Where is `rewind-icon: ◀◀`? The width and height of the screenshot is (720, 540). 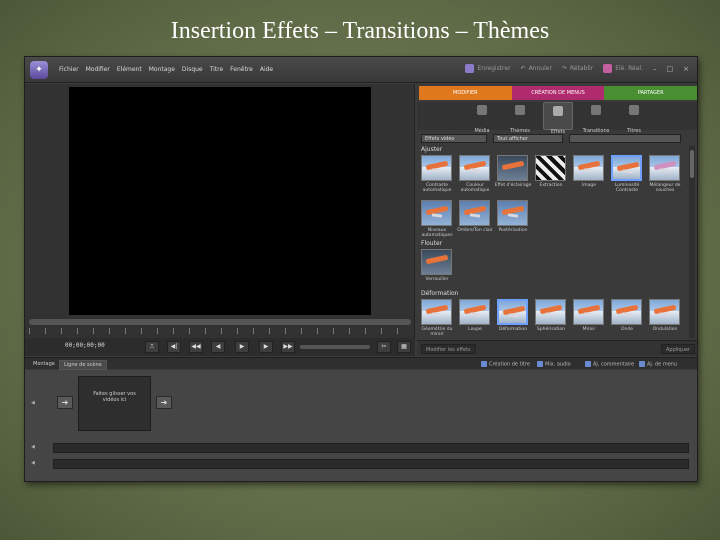
rewind-icon: ◀◀ is located at coordinates (196, 347).